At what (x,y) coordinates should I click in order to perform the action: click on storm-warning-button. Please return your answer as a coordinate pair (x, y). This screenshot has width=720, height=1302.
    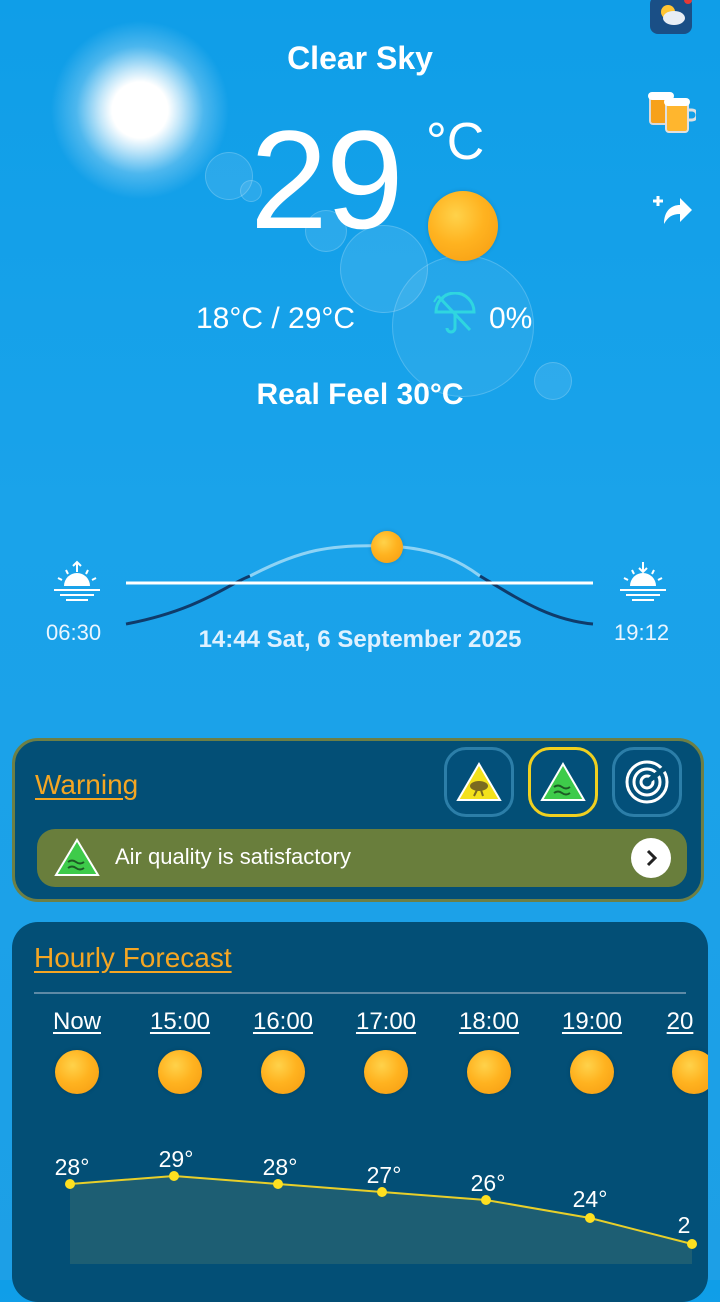
    Looking at the image, I should click on (479, 782).